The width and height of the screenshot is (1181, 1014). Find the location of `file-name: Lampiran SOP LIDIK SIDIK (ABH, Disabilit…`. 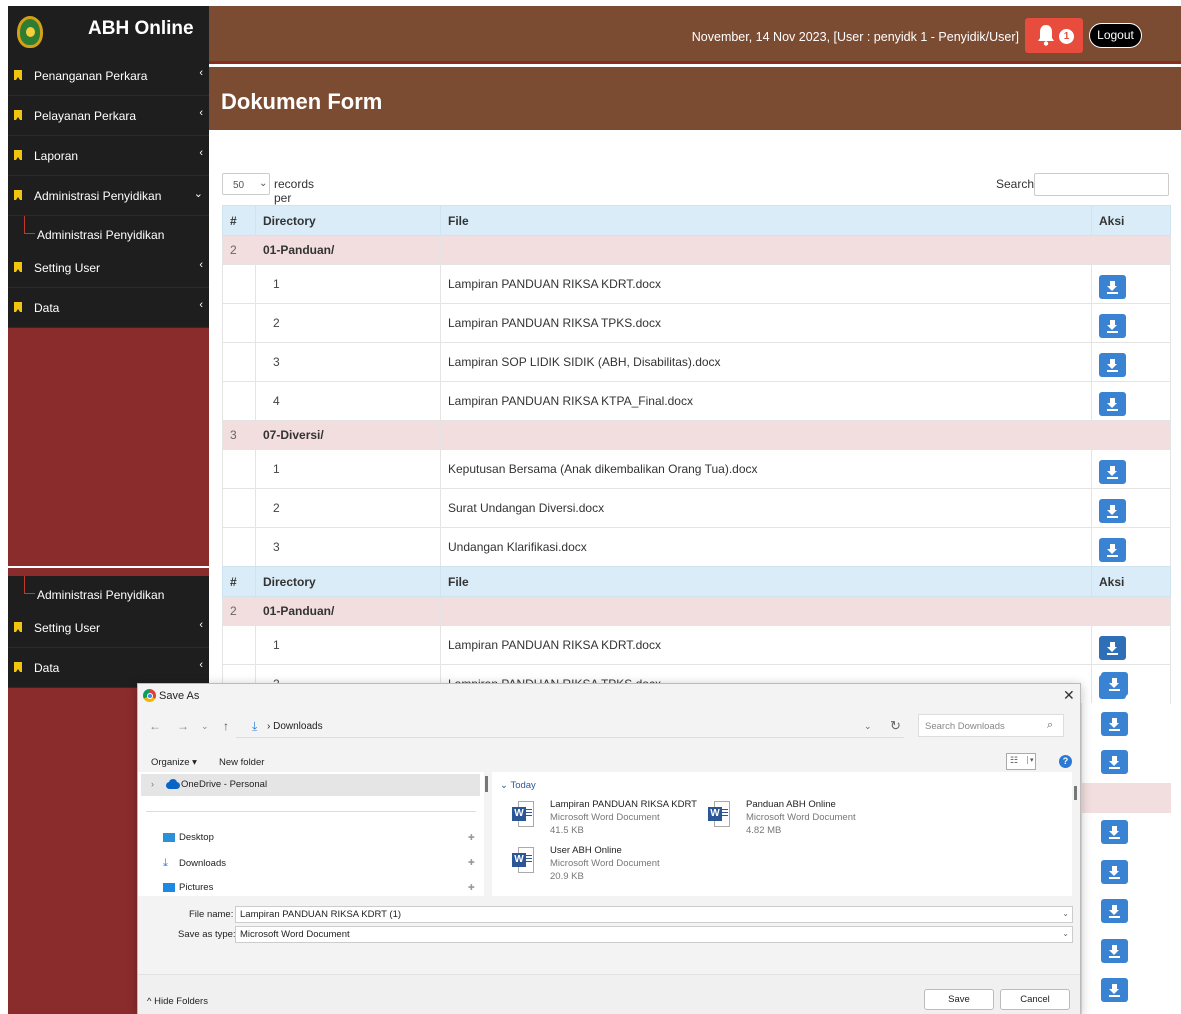

file-name: Lampiran SOP LIDIK SIDIK (ABH, Disabilit… is located at coordinates (766, 362).